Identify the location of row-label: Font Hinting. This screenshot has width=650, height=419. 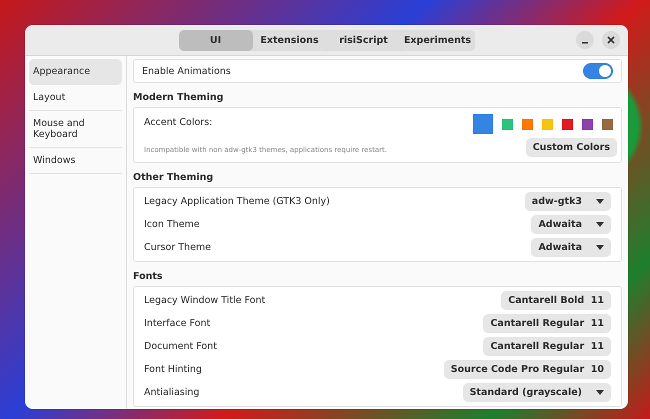
(173, 369).